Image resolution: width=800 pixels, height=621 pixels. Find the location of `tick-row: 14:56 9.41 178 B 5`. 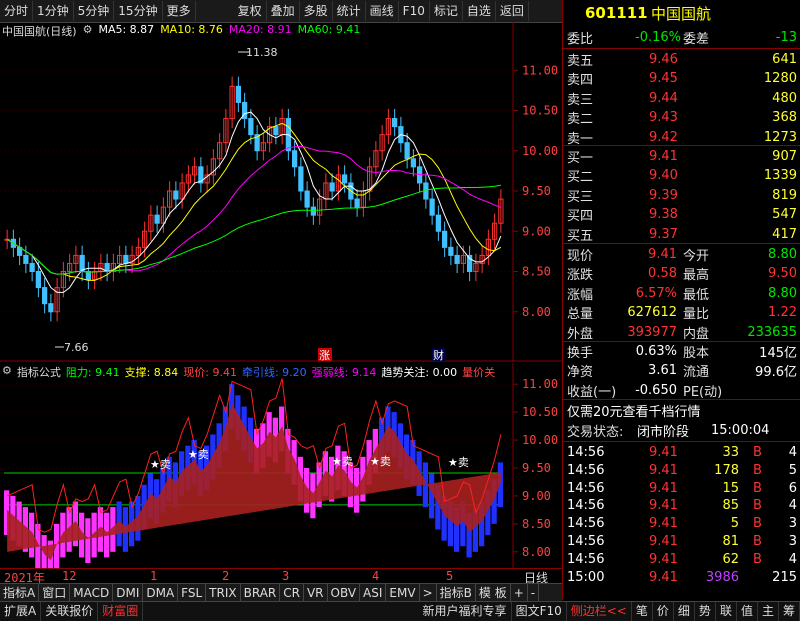

tick-row: 14:56 9.41 178 B 5 is located at coordinates (681, 470).